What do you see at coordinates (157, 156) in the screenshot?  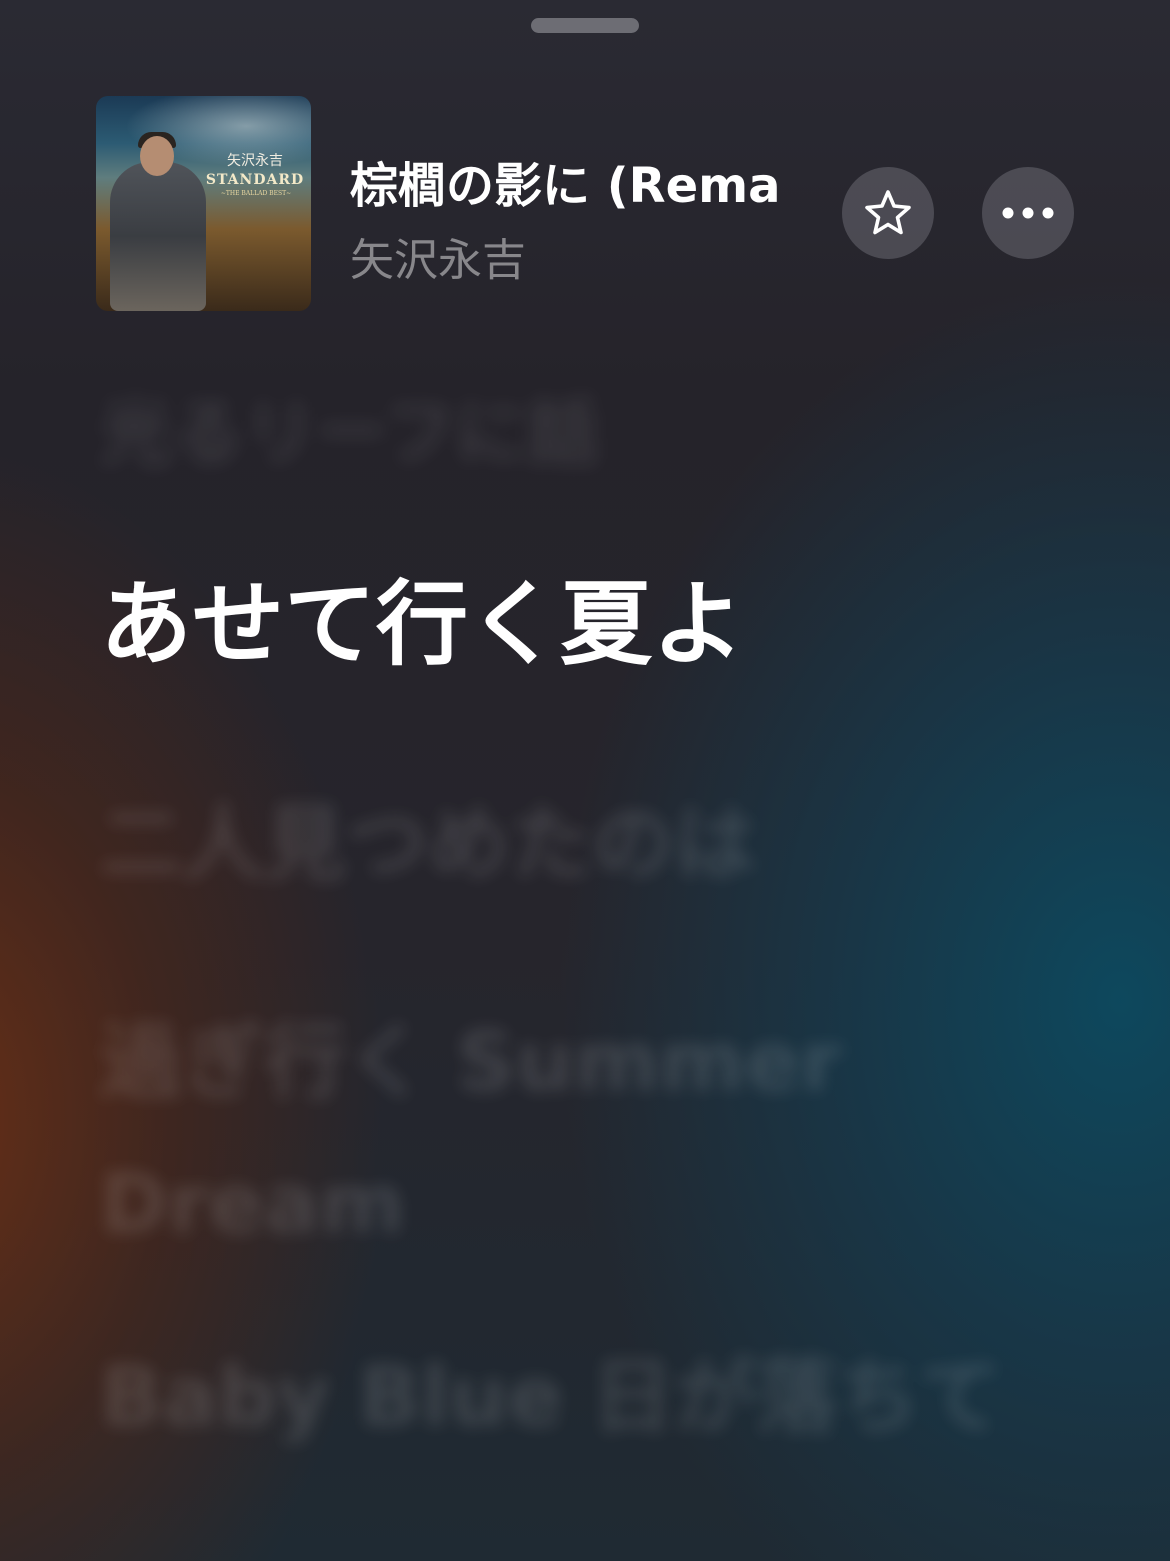 I see `cover-figure-head` at bounding box center [157, 156].